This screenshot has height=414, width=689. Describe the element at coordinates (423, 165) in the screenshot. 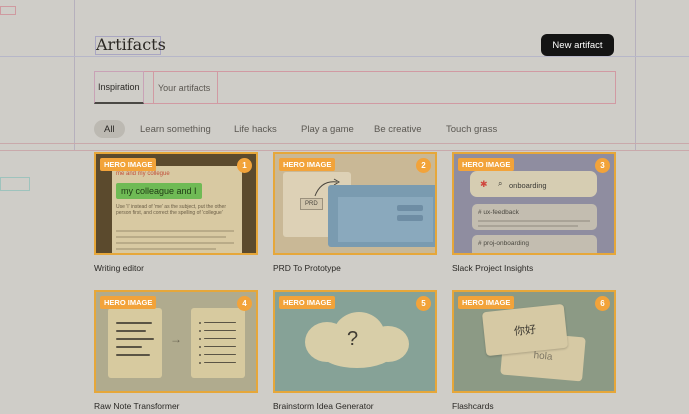

I see `card-number: 2` at that location.